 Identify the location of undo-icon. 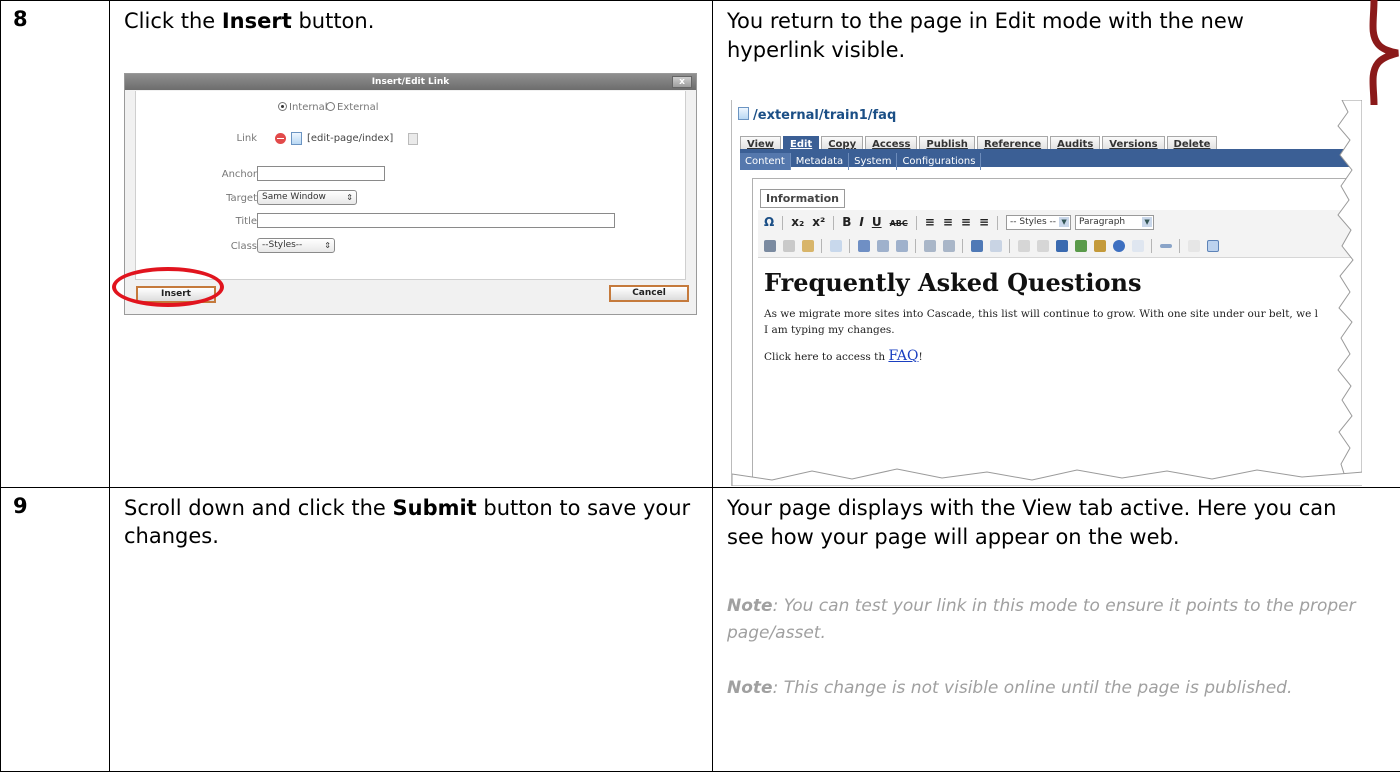
(977, 245).